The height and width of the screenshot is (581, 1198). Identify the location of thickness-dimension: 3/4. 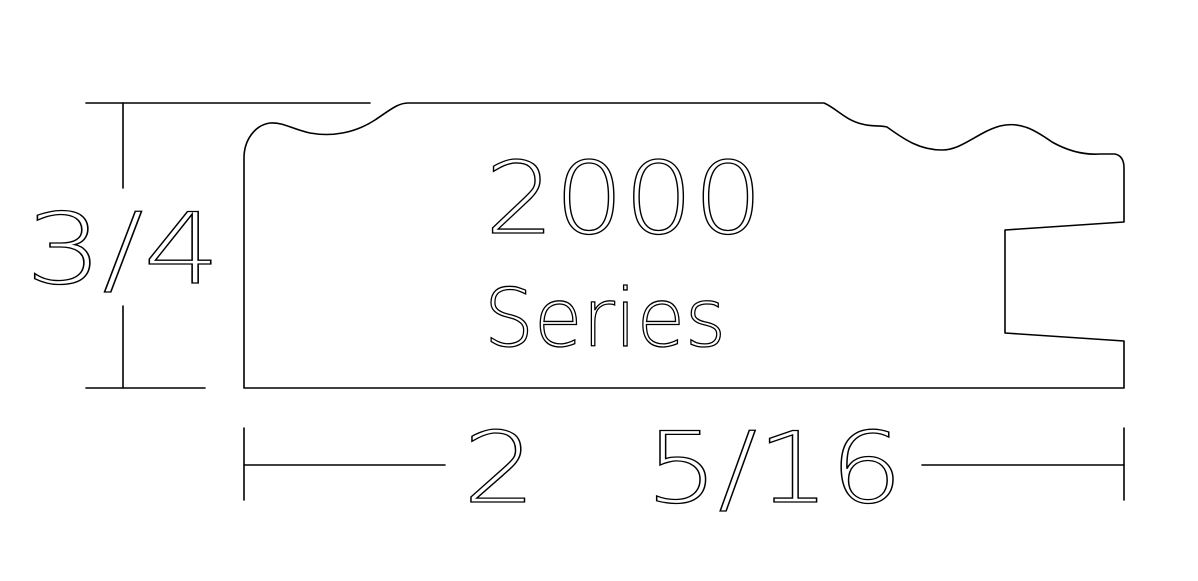
(198, 245).